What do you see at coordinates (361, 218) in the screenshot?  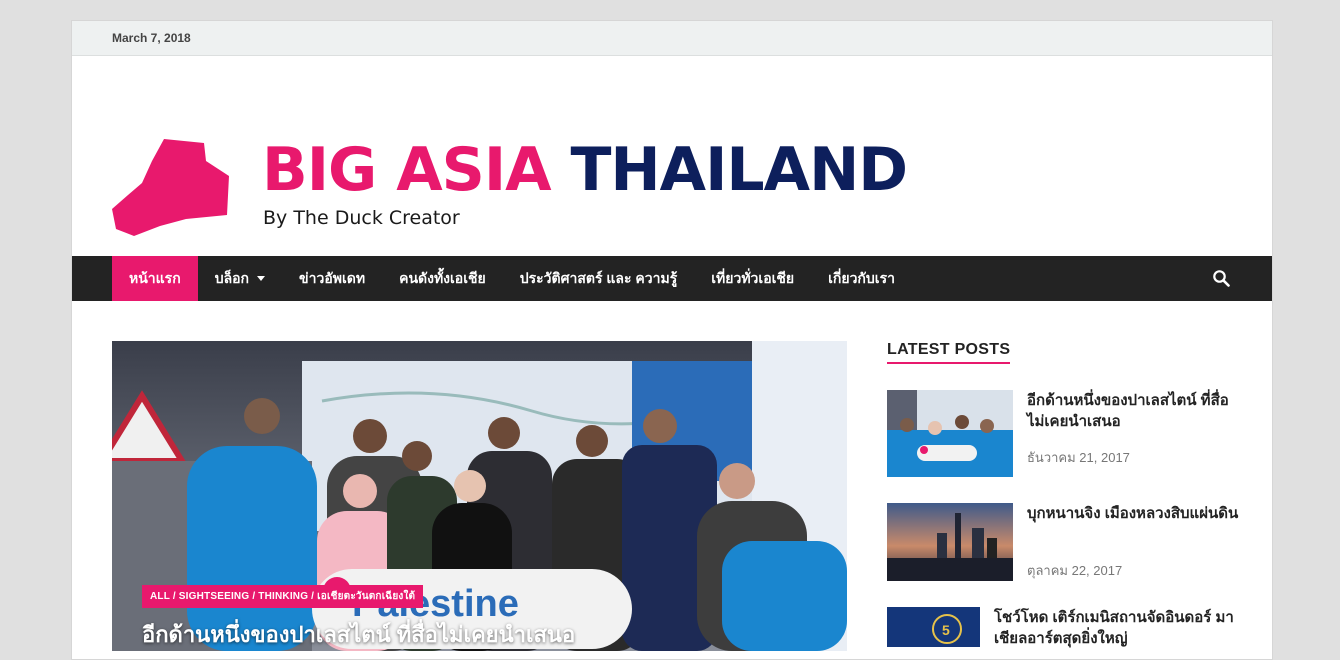 I see `site-tagline: By The Duck Creator` at bounding box center [361, 218].